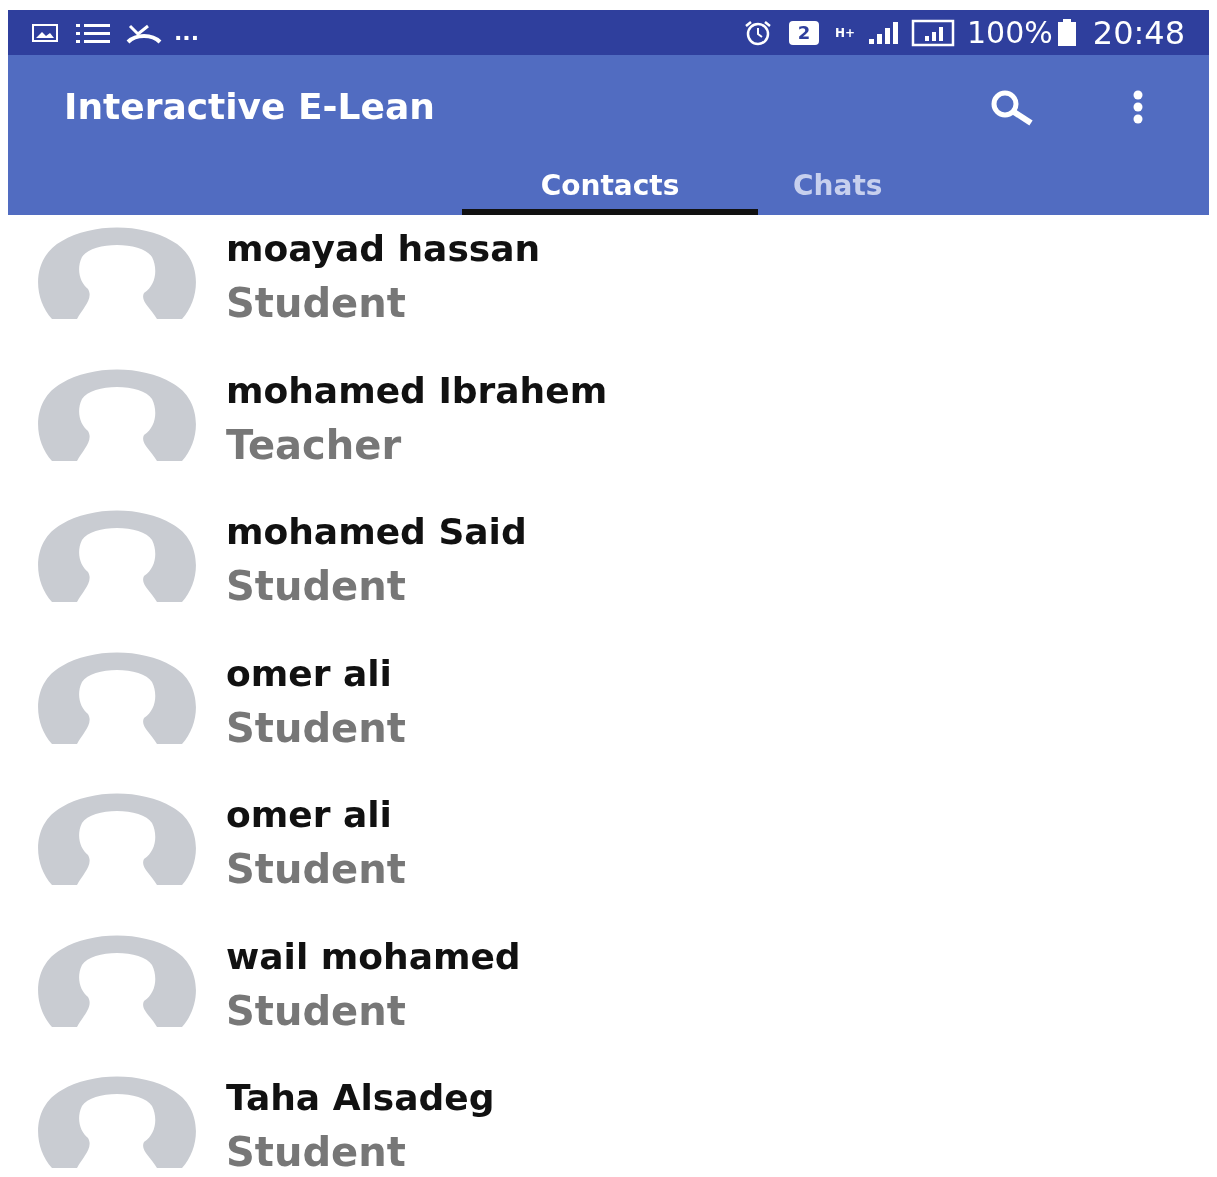 The image size is (1217, 1177). I want to click on contact-name: mohamed Ibrahem, so click(417, 390).